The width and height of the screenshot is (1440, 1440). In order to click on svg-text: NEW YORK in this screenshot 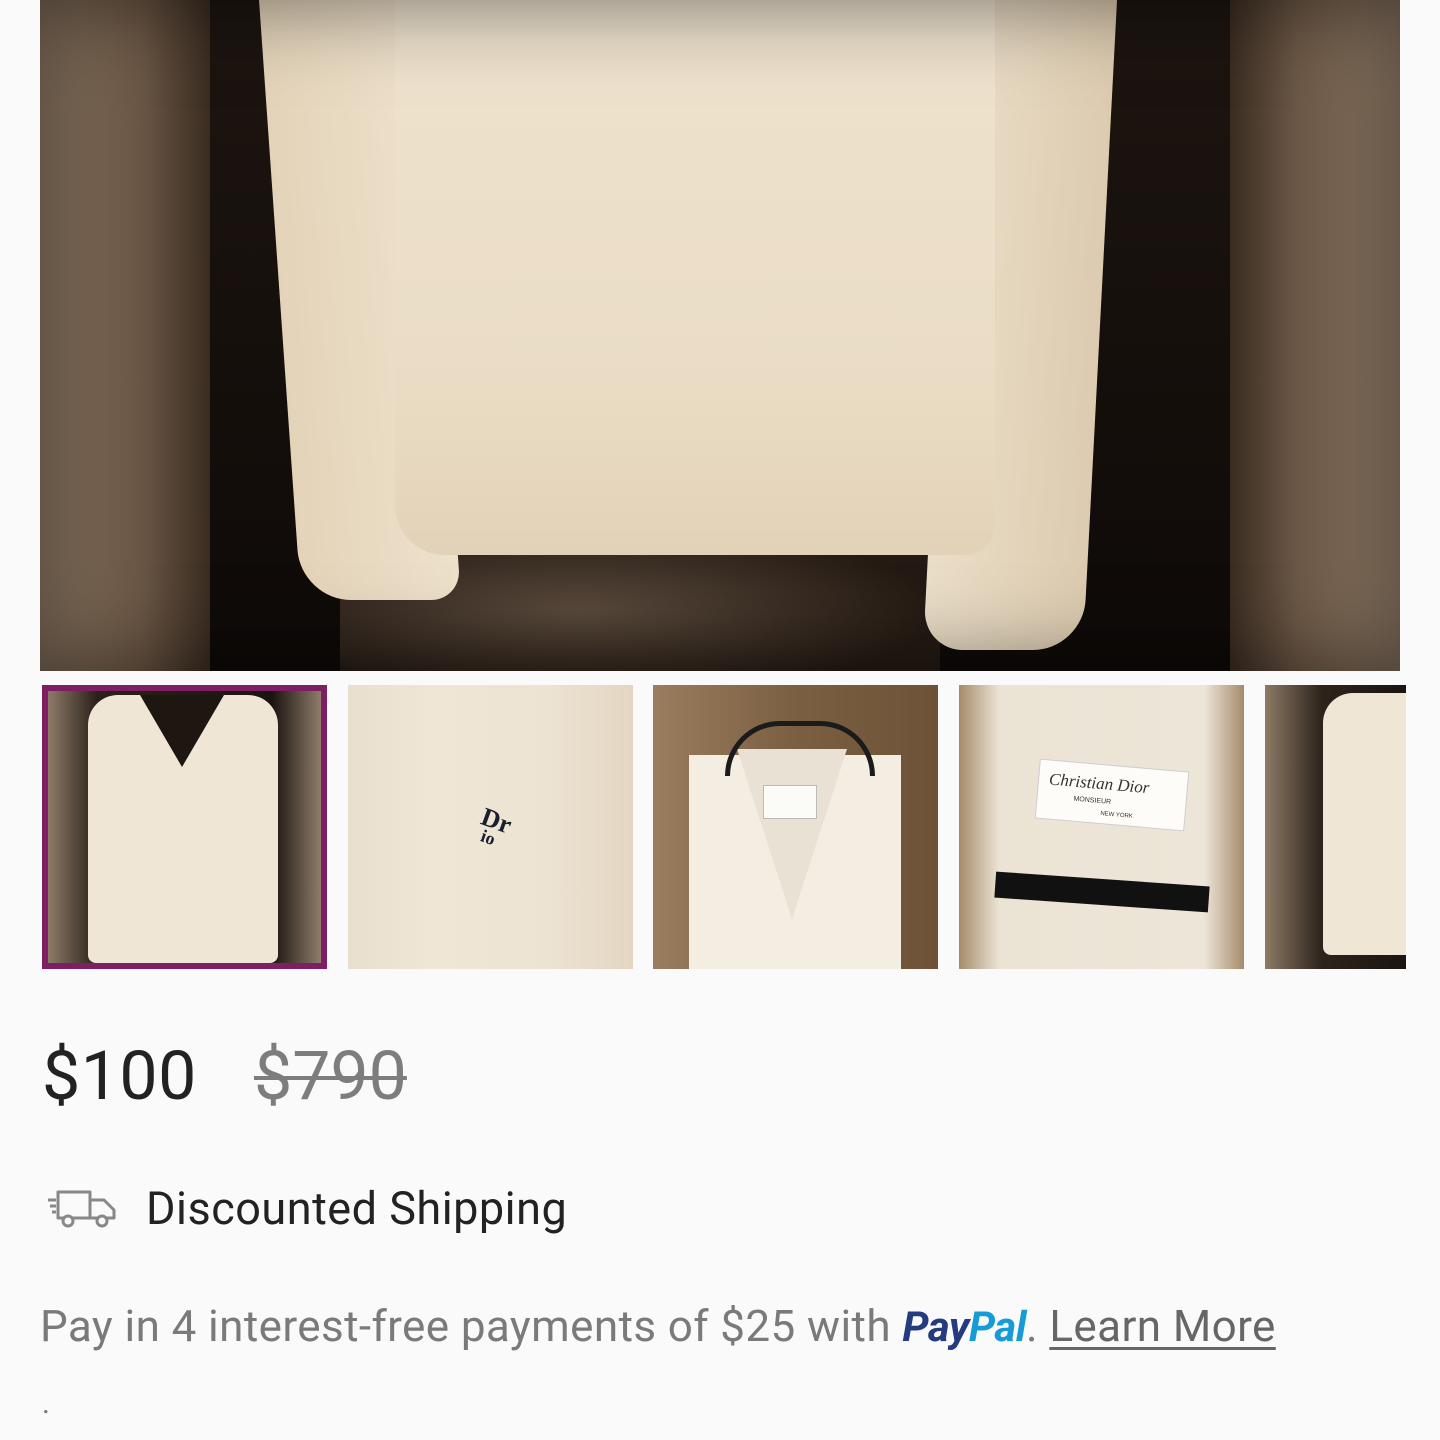, I will do `click(1116, 815)`.